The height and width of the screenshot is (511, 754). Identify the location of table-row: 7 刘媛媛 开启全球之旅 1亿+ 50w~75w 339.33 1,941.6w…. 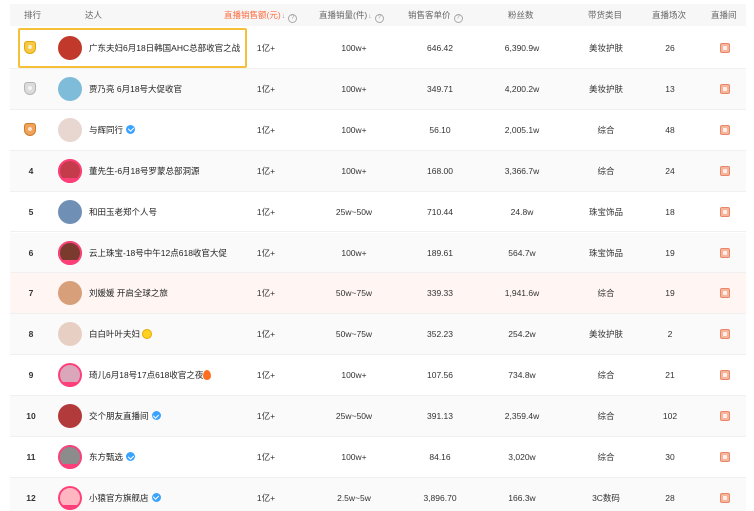
(378, 294).